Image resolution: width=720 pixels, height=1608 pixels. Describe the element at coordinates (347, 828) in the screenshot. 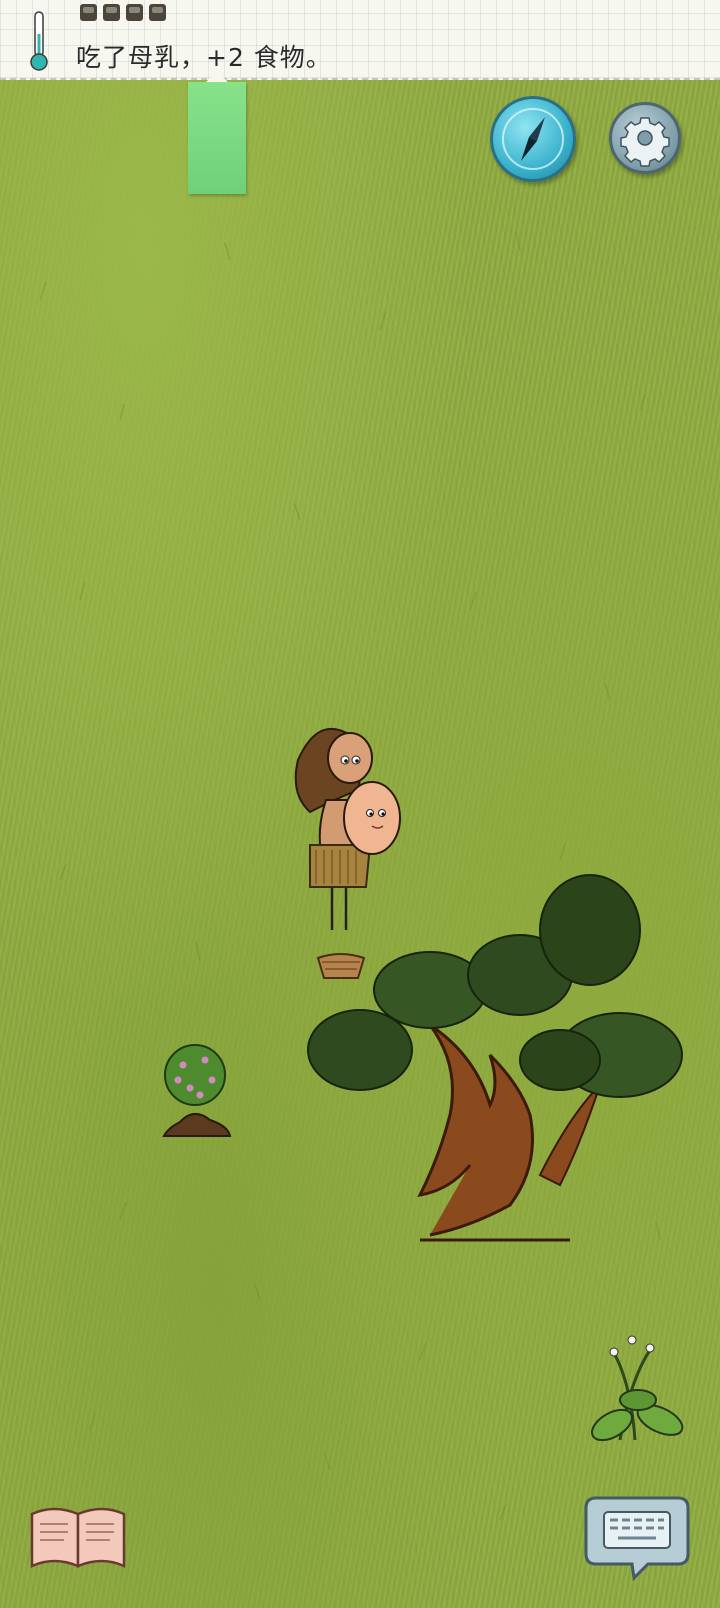

I see `mother-with-baby` at that location.